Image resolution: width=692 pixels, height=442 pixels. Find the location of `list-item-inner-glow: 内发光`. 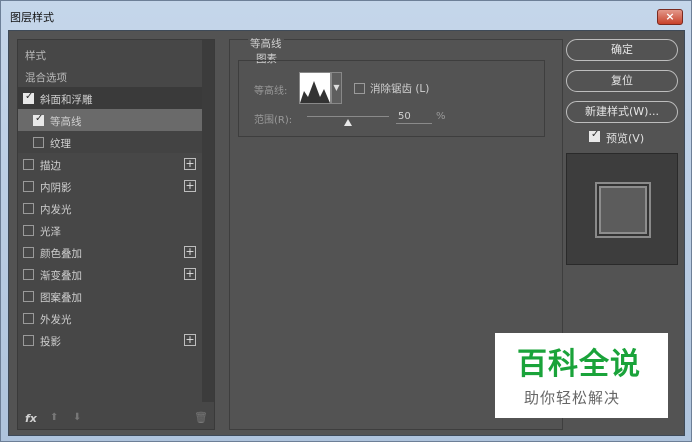

list-item-inner-glow: 内发光 is located at coordinates (110, 208).